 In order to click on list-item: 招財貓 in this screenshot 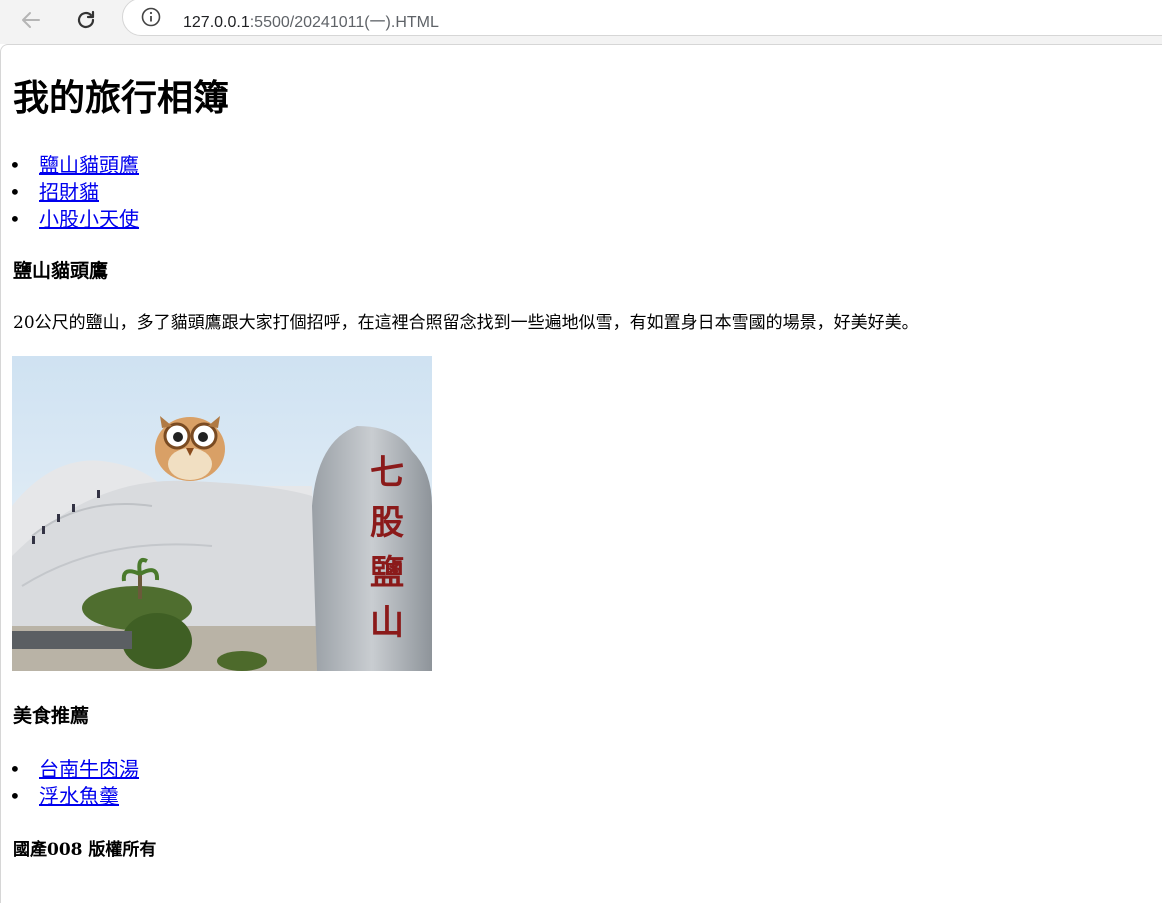, I will do `click(74, 192)`.